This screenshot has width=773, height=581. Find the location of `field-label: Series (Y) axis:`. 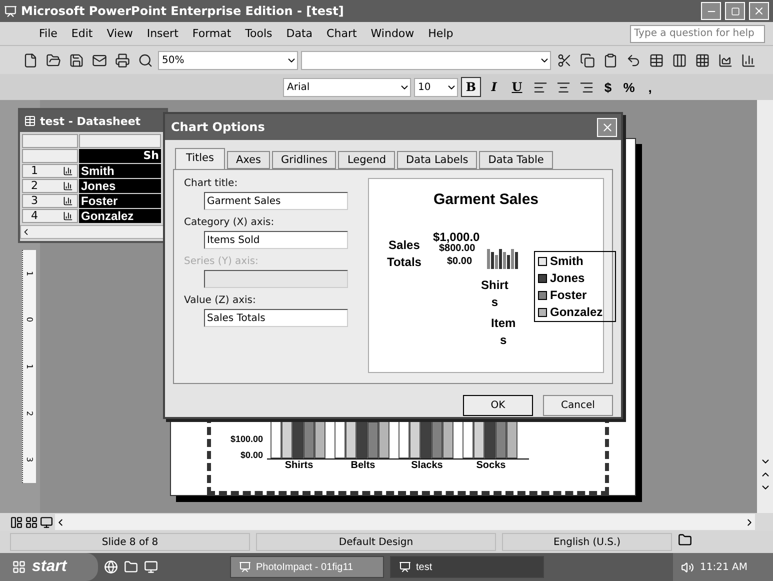

field-label: Series (Y) axis: is located at coordinates (222, 261).